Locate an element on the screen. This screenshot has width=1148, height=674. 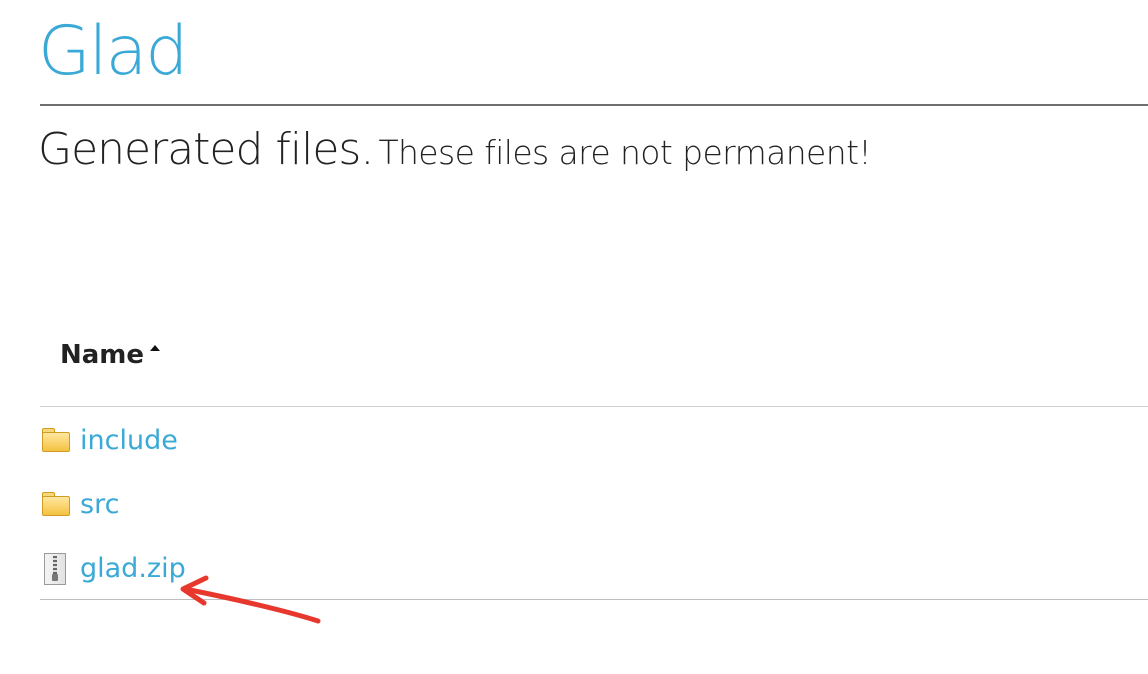
src-folder-link: src is located at coordinates (99, 504).